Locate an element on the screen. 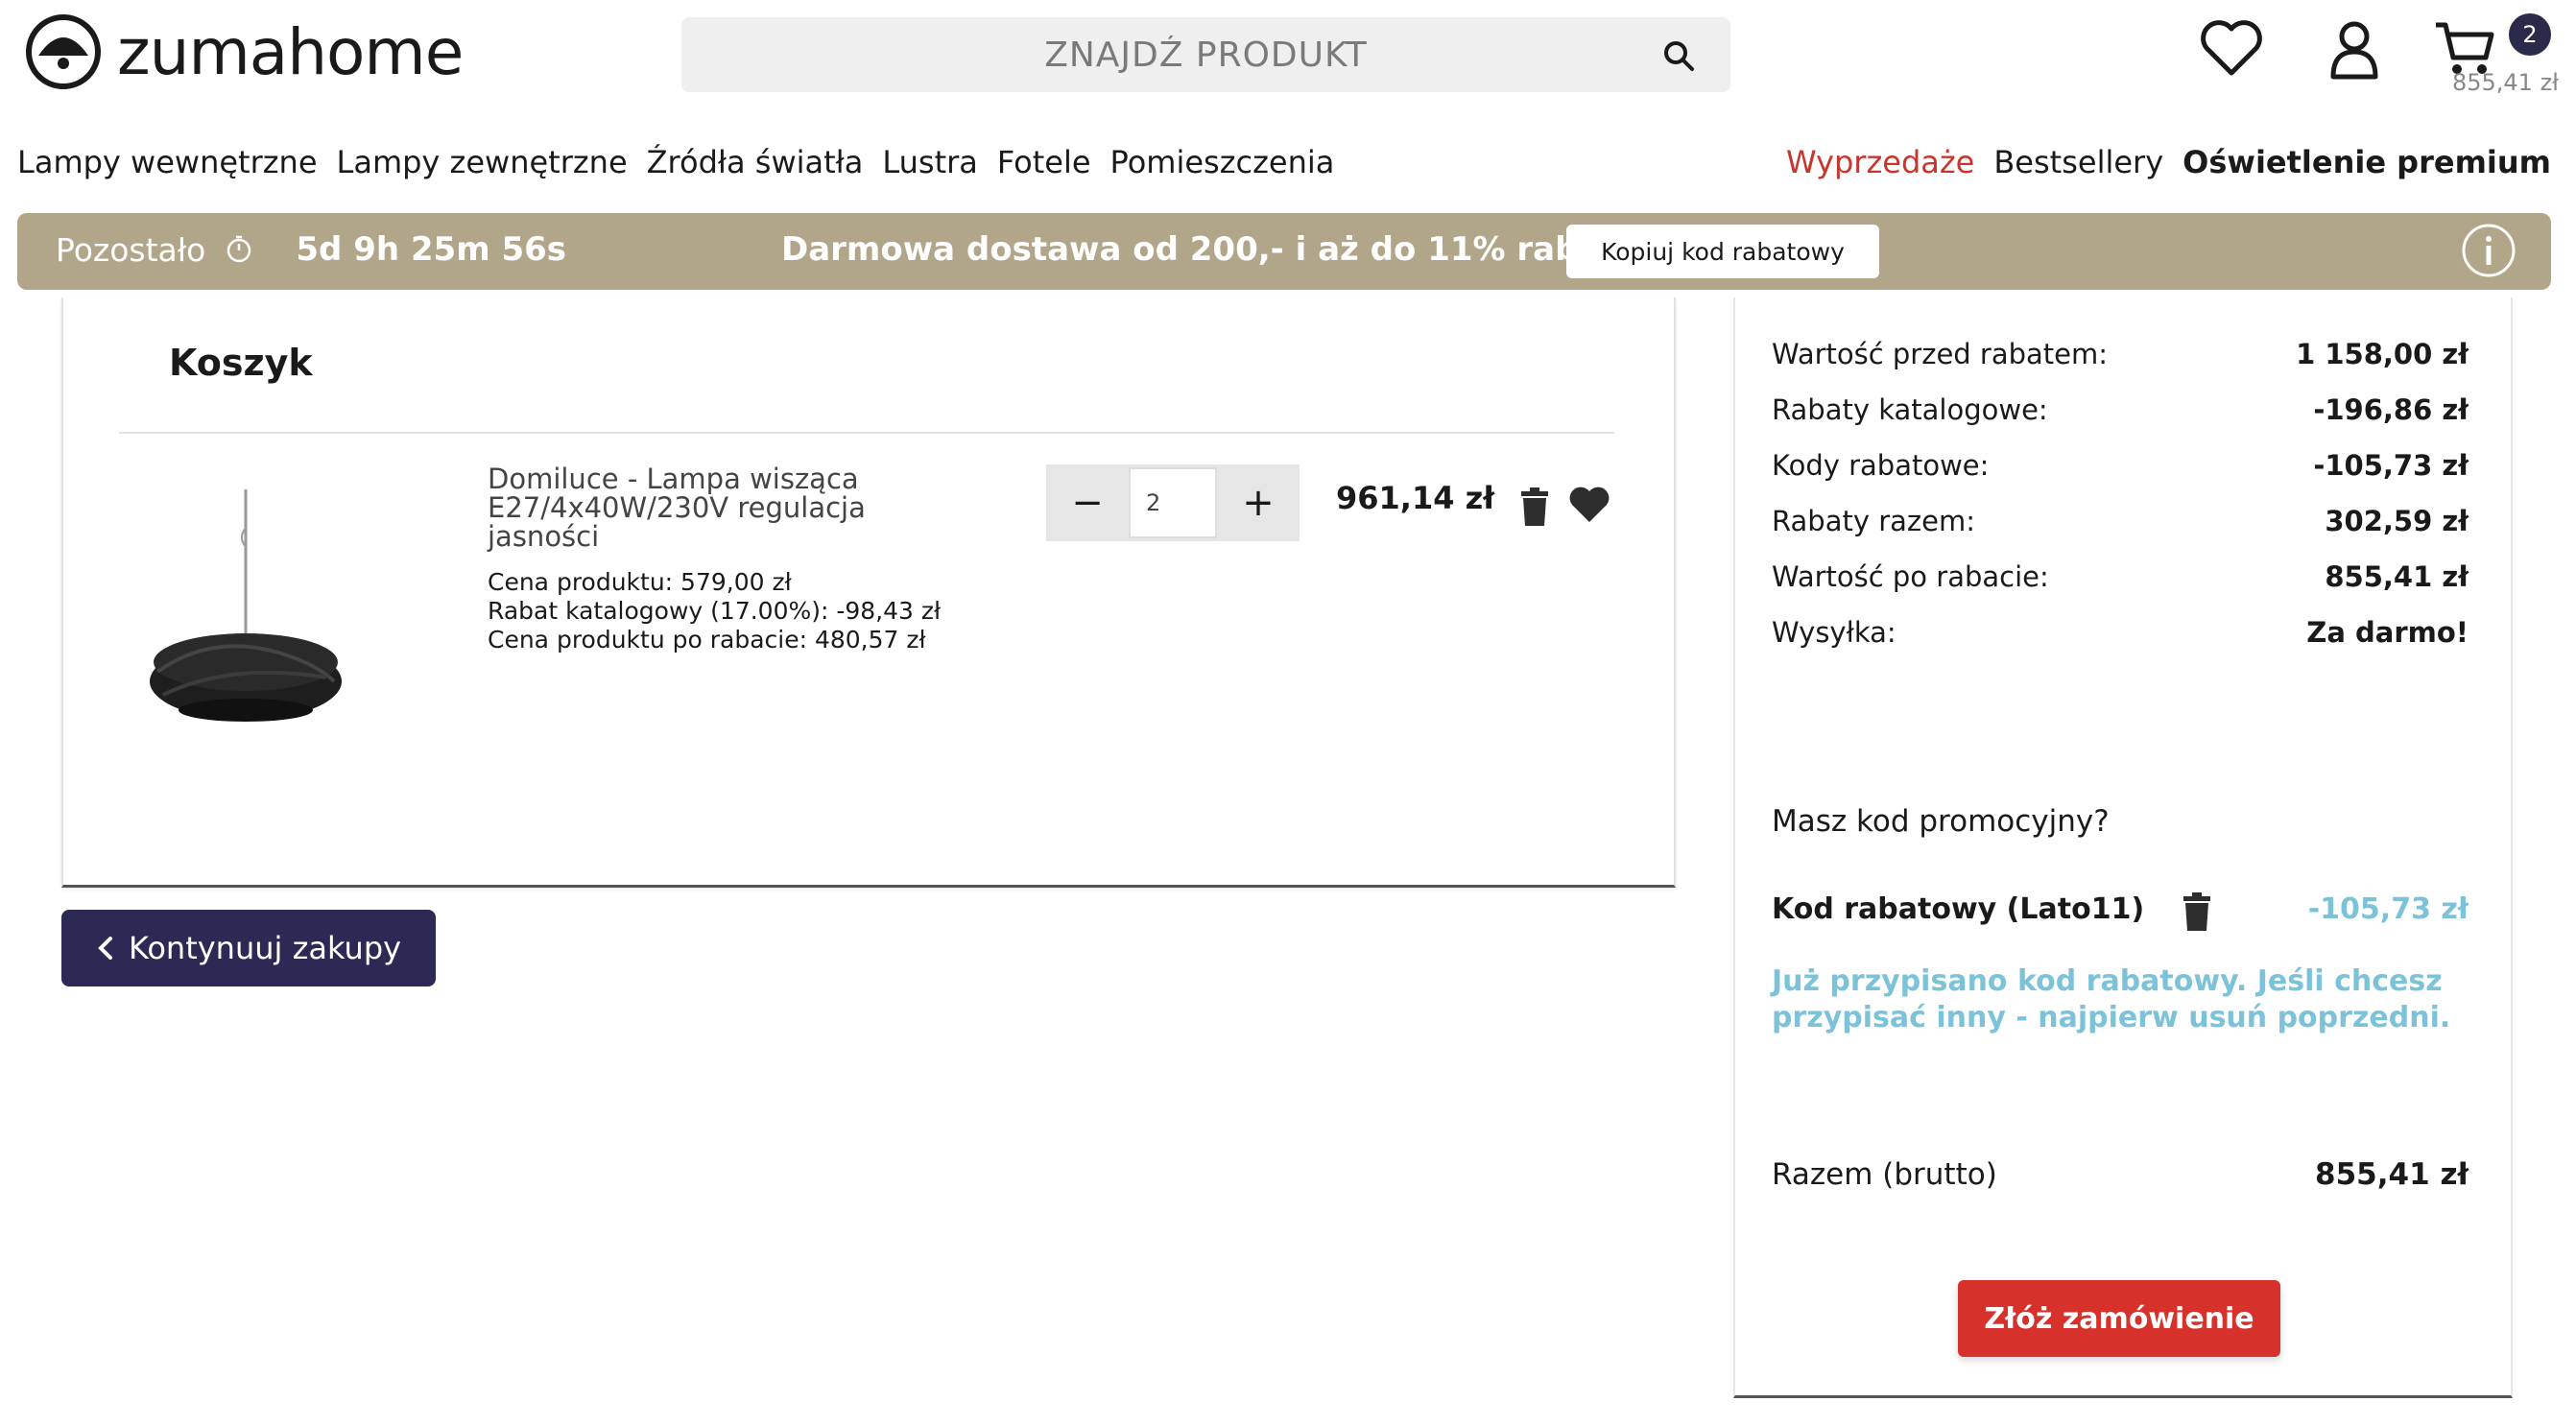  product-price-line: Cena produktu: 579,00 zł is located at coordinates (640, 582).